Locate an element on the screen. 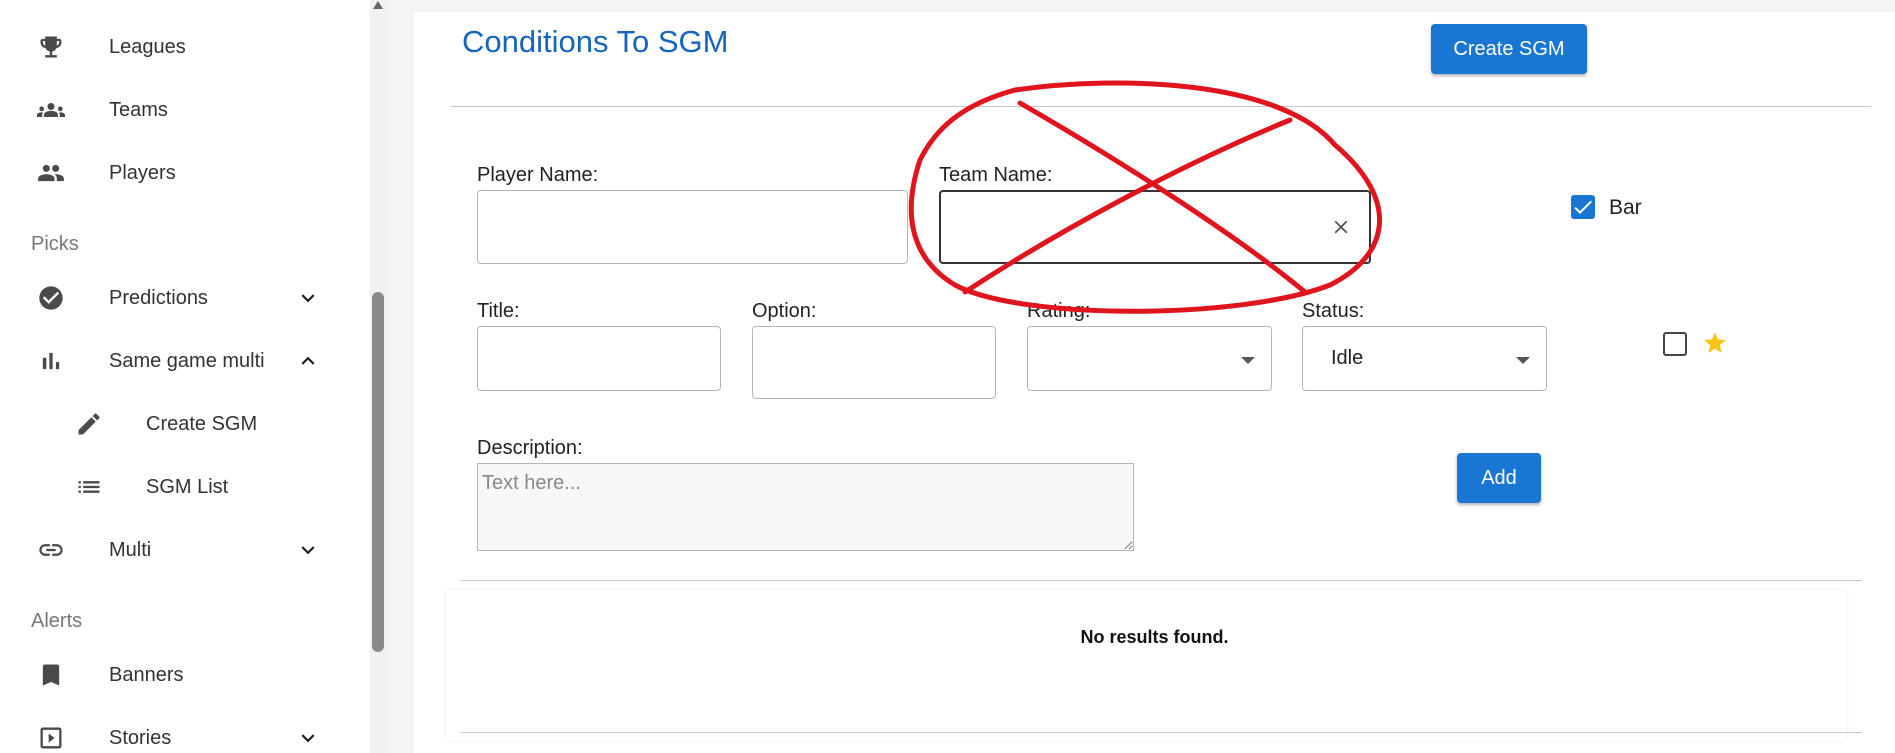 The image size is (1895, 753). star-icon is located at coordinates (1715, 343).